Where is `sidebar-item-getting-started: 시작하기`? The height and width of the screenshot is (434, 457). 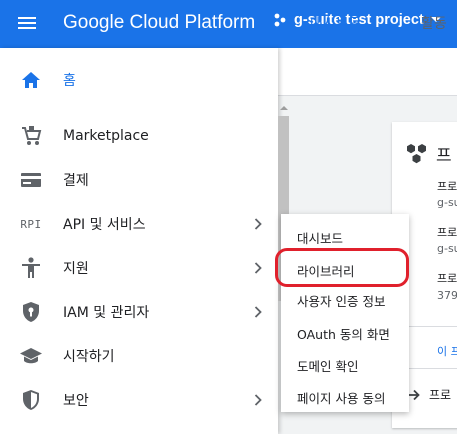 sidebar-item-getting-started: 시작하기 is located at coordinates (139, 356).